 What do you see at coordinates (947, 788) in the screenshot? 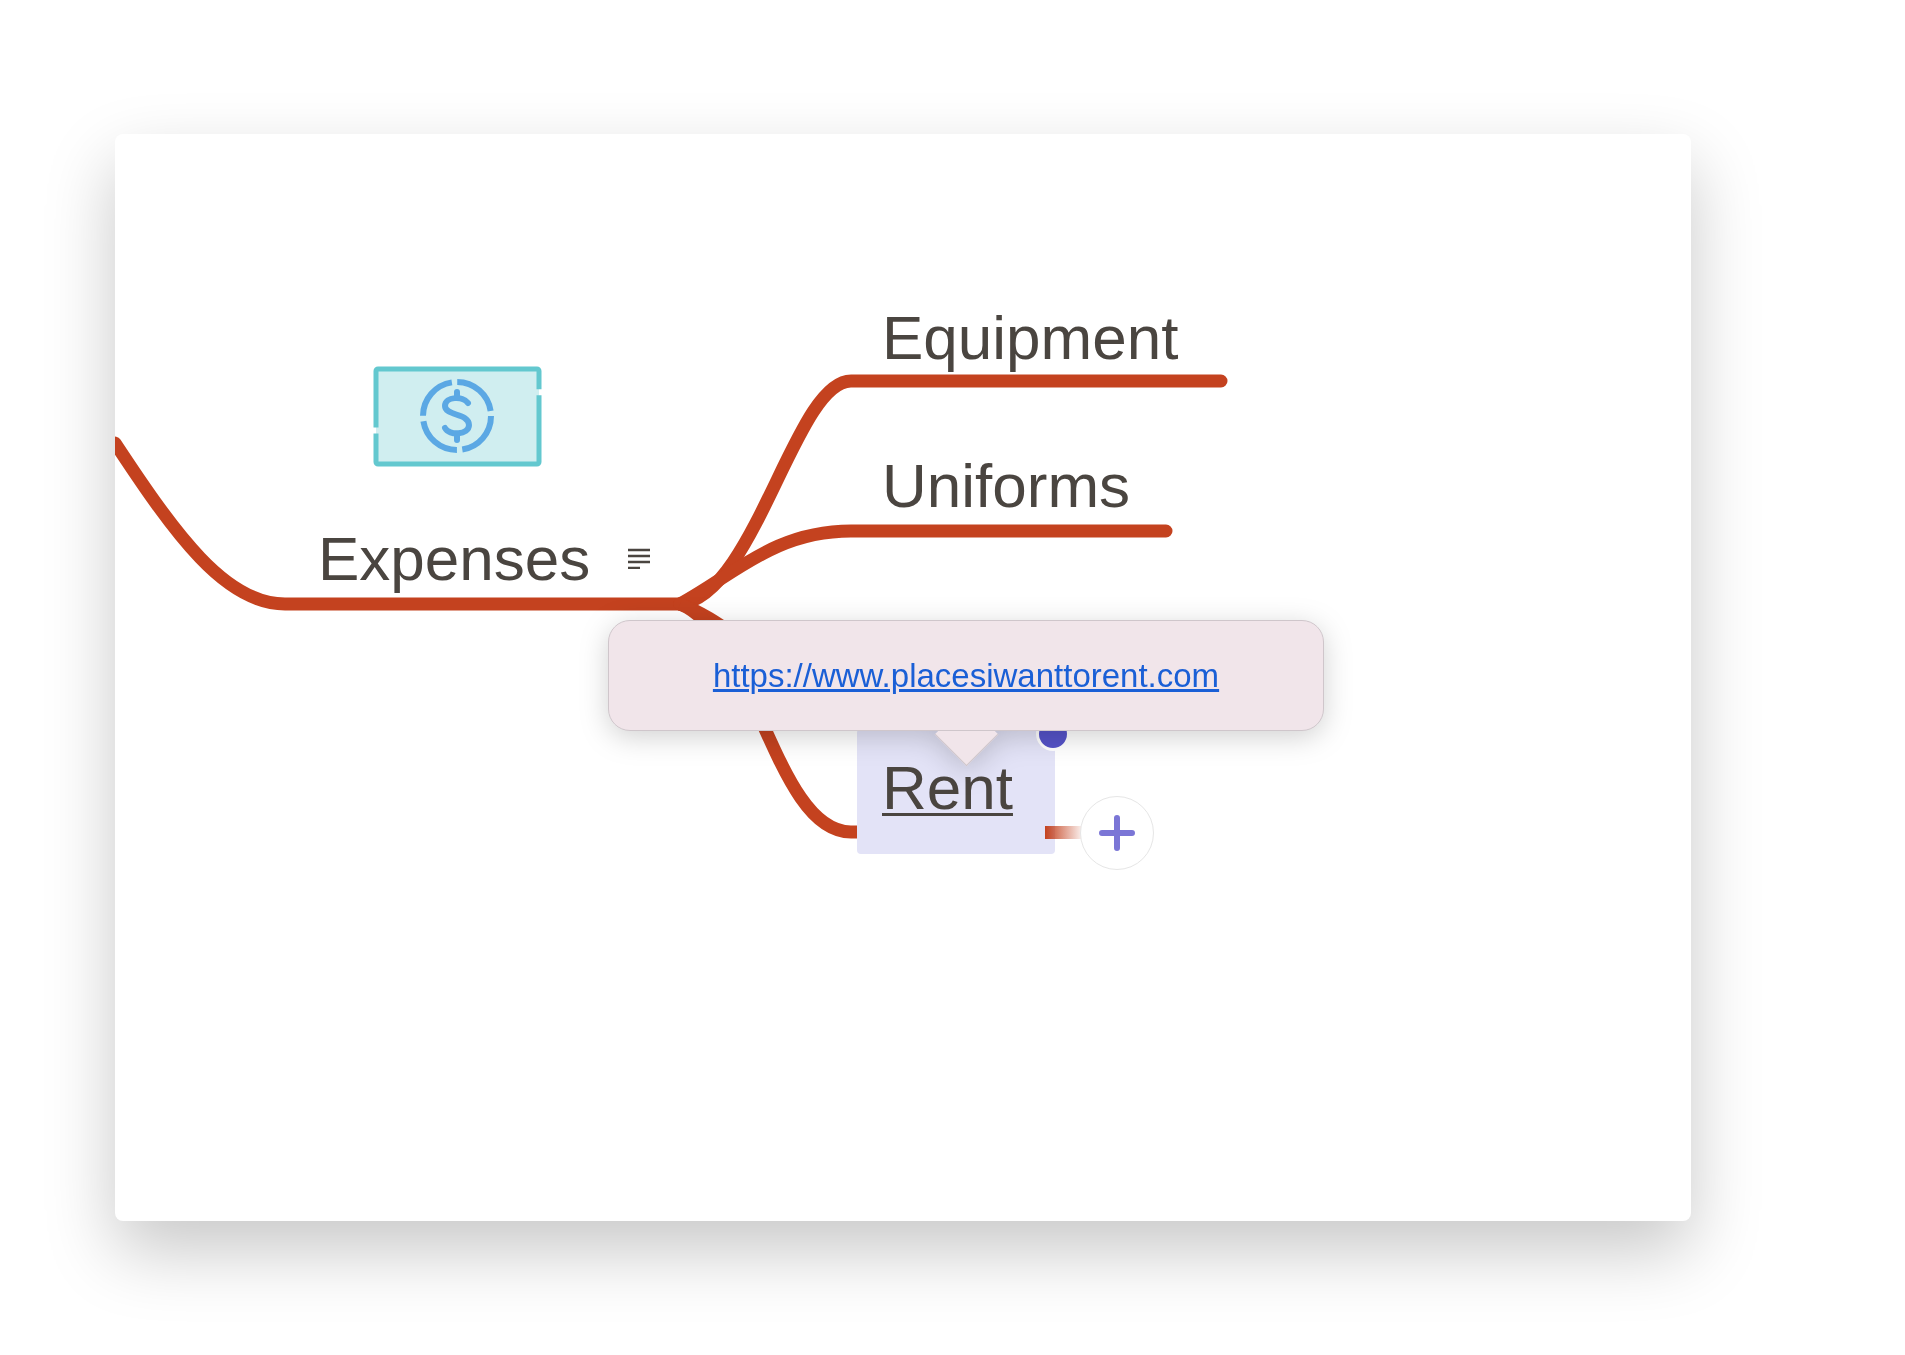
I see `subtopic-label: Rent` at bounding box center [947, 788].